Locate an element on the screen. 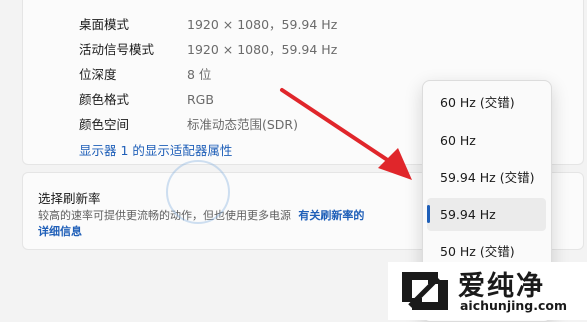 This screenshot has height=322, width=587. site-logo: 爱纯净 aichunjing.com is located at coordinates (487, 291).